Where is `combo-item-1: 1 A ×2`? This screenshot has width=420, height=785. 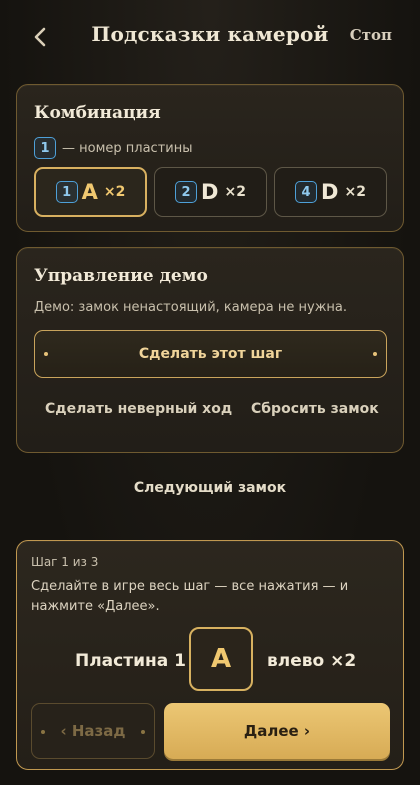 combo-item-1: 1 A ×2 is located at coordinates (90, 192).